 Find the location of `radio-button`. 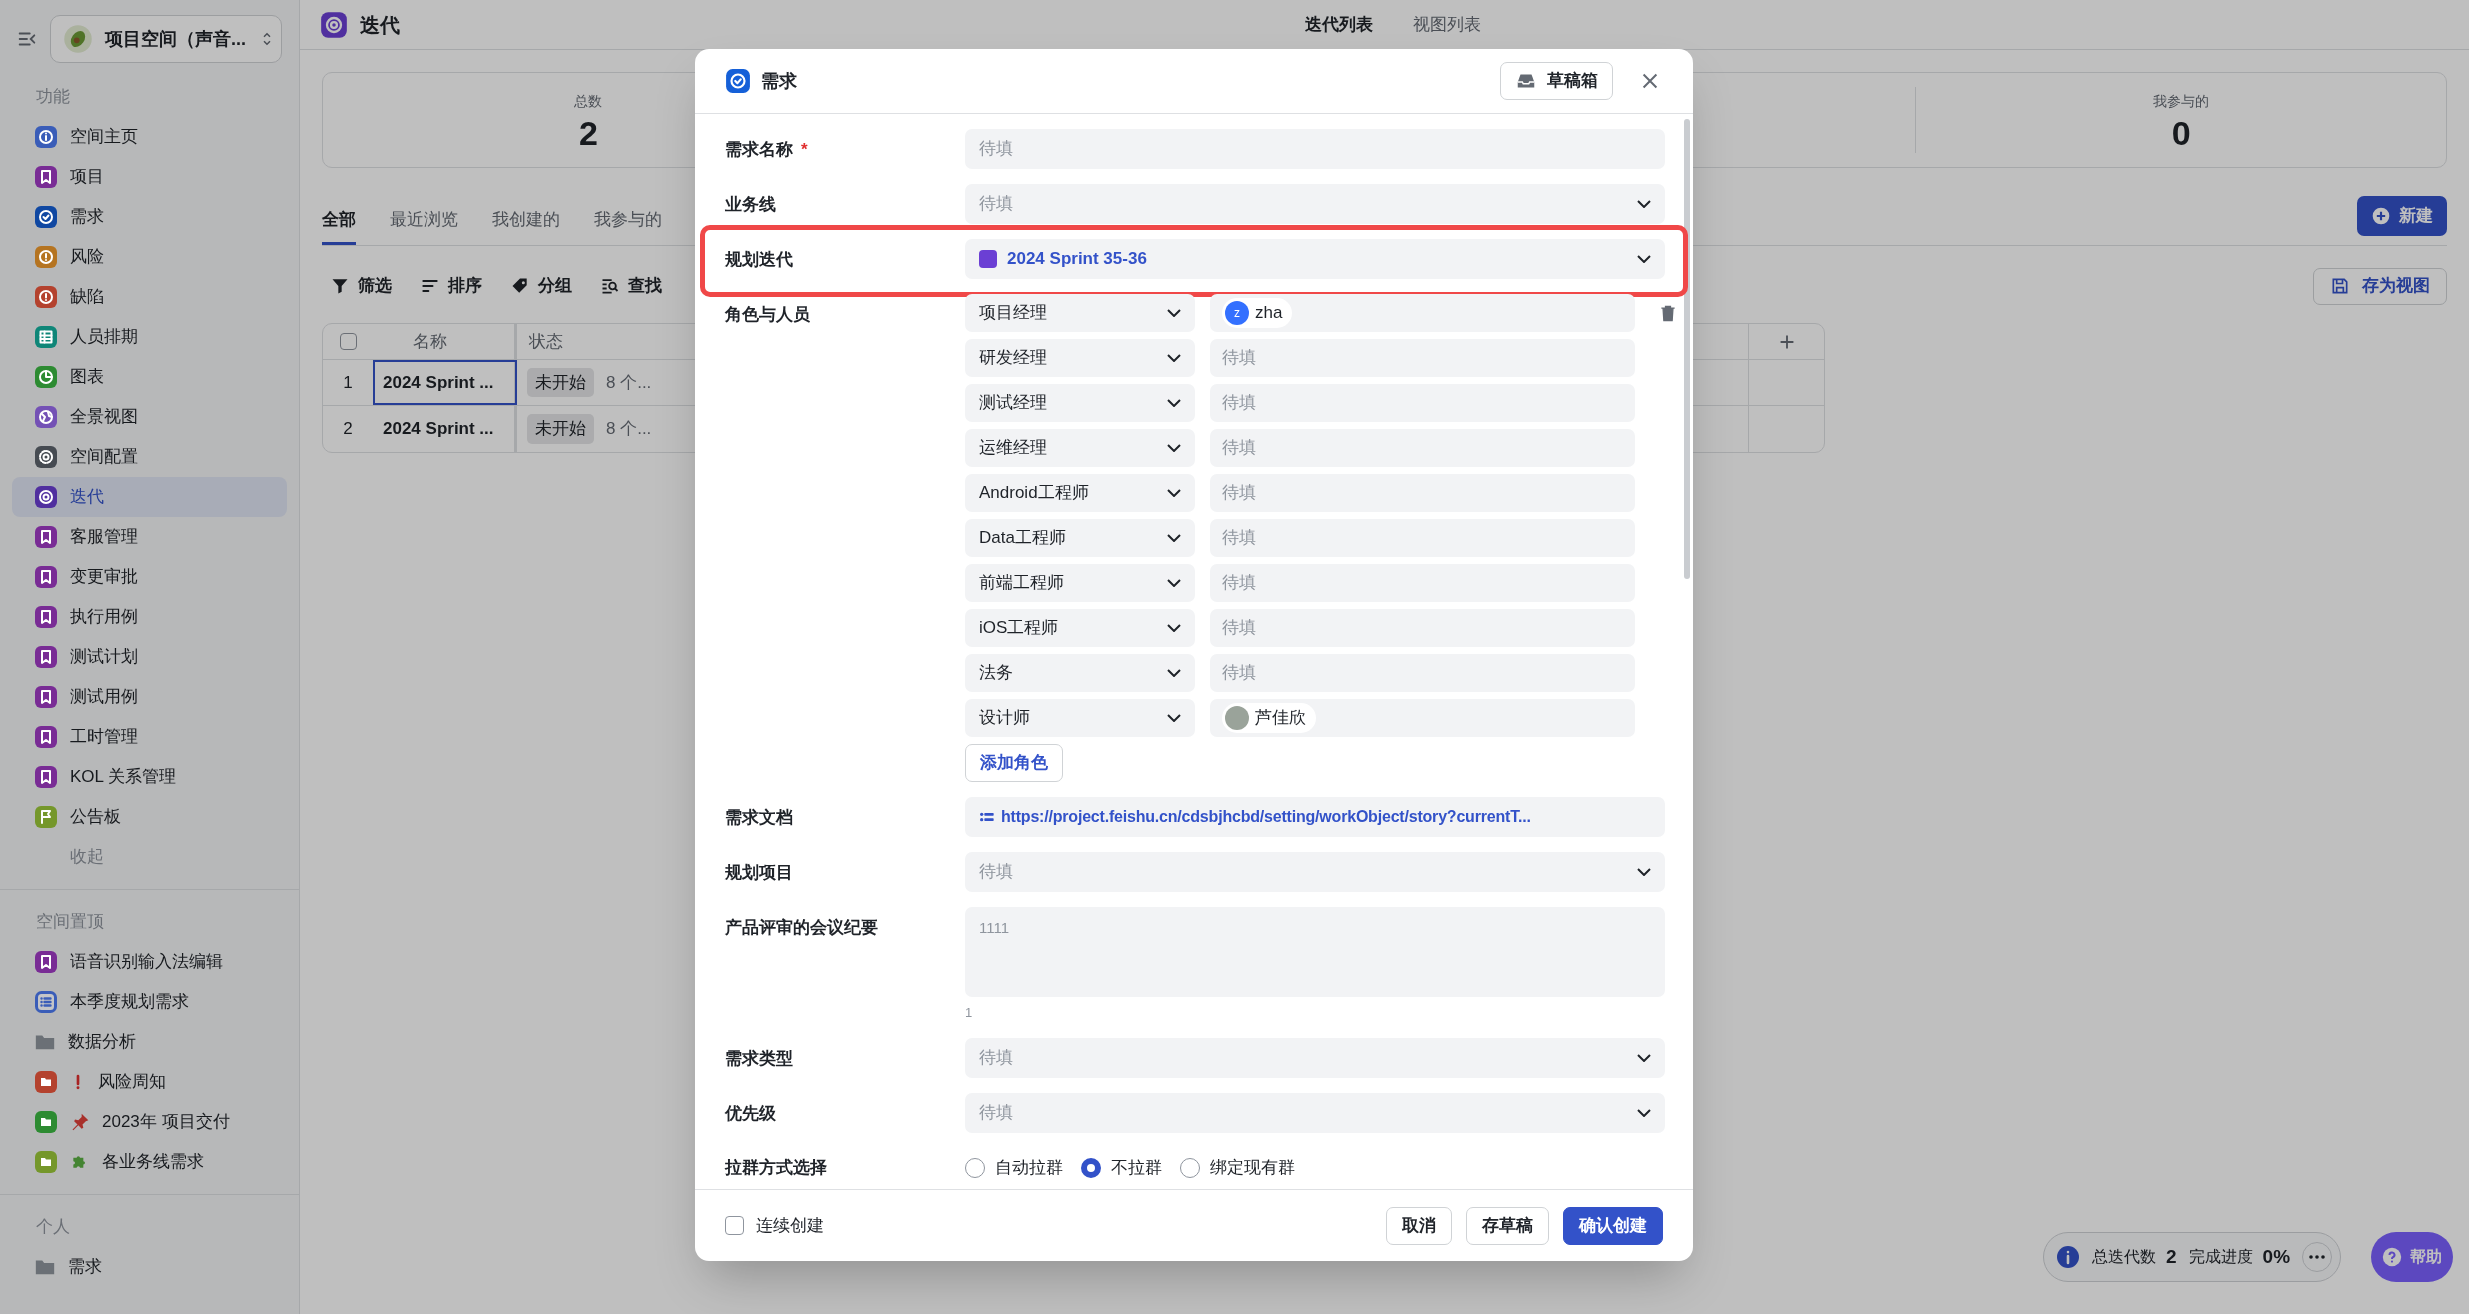

radio-button is located at coordinates (1091, 1167).